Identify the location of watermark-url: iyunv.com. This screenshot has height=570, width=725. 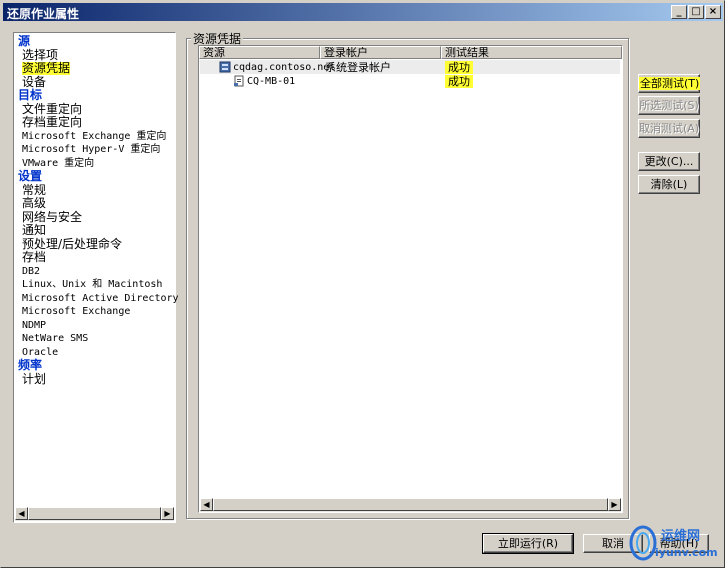
(686, 552).